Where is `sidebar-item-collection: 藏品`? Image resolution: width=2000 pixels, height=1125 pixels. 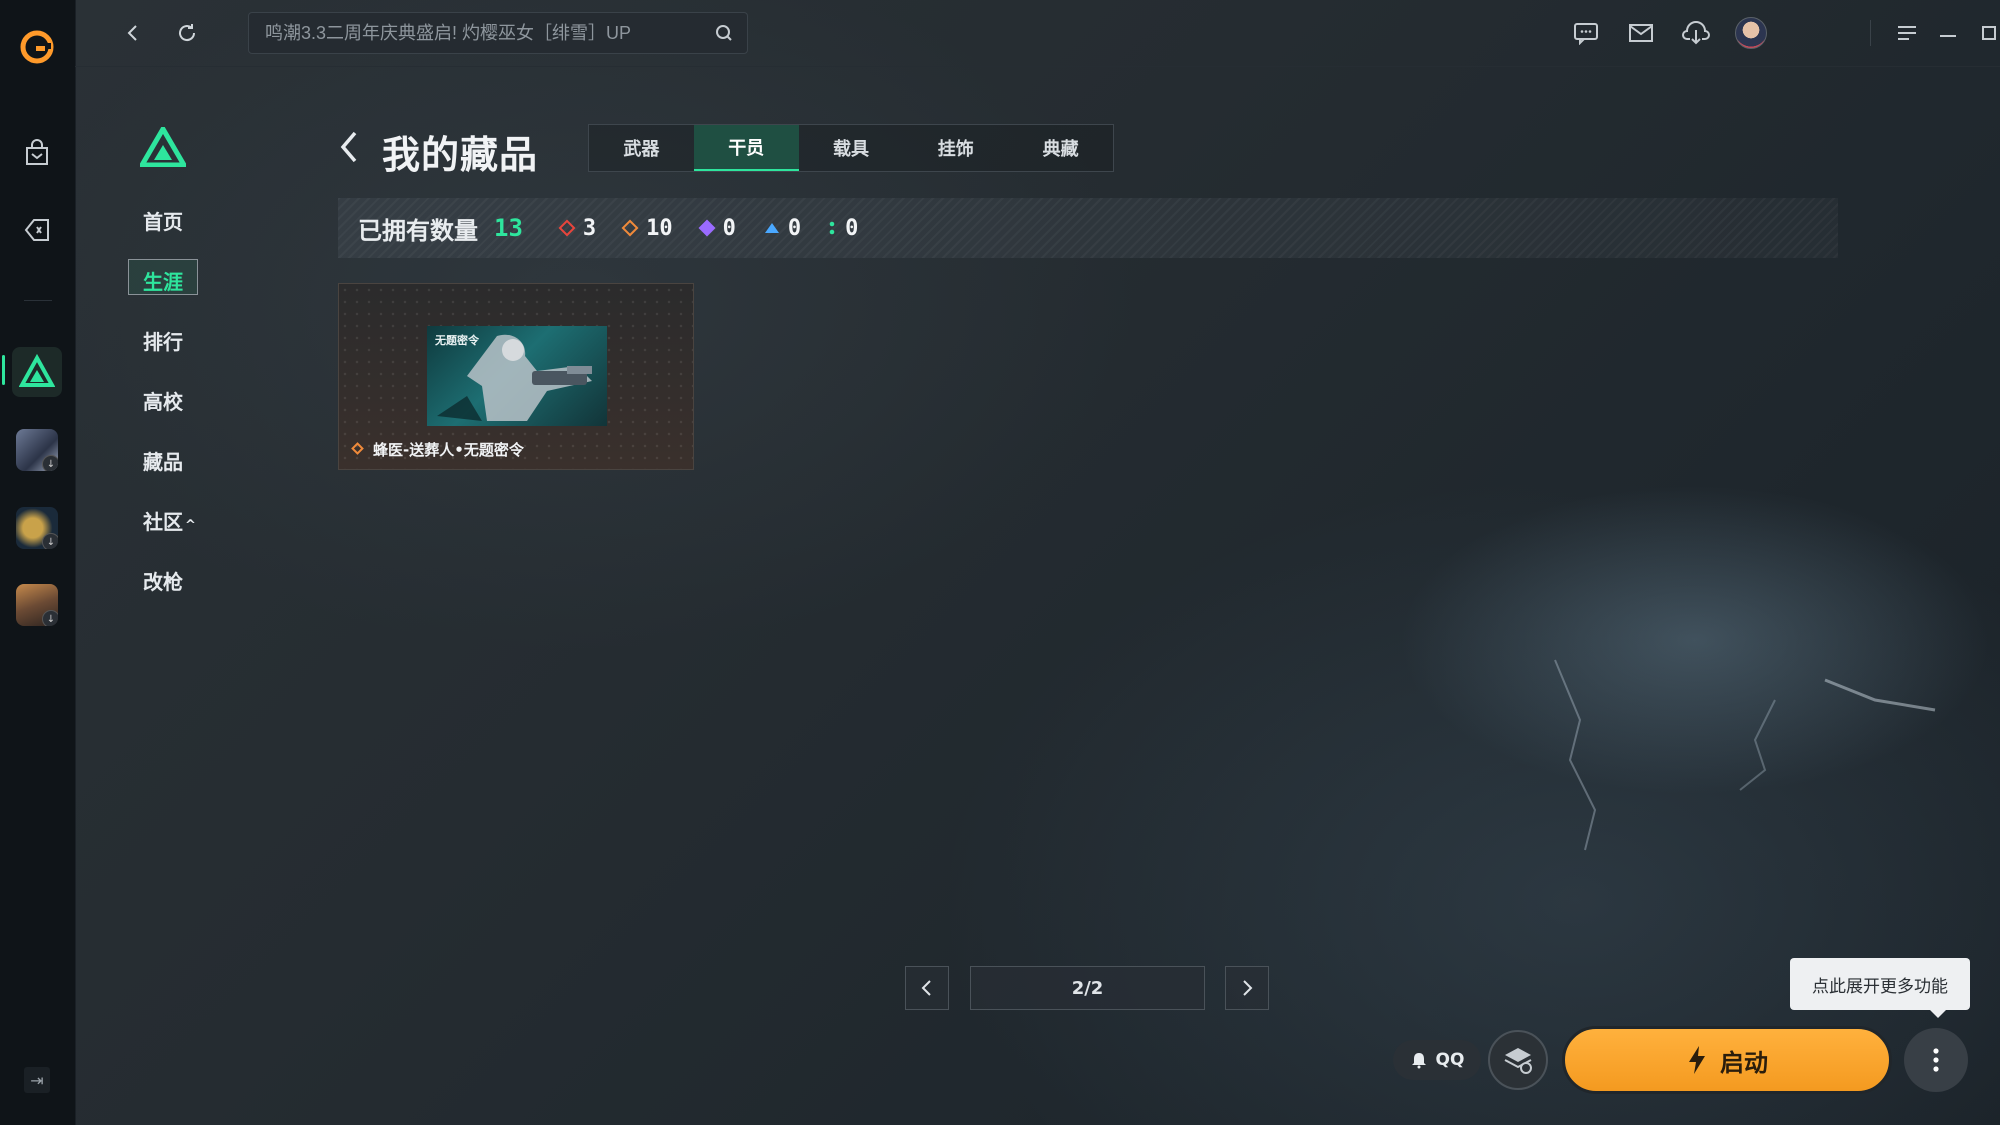 sidebar-item-collection: 藏品 is located at coordinates (163, 460).